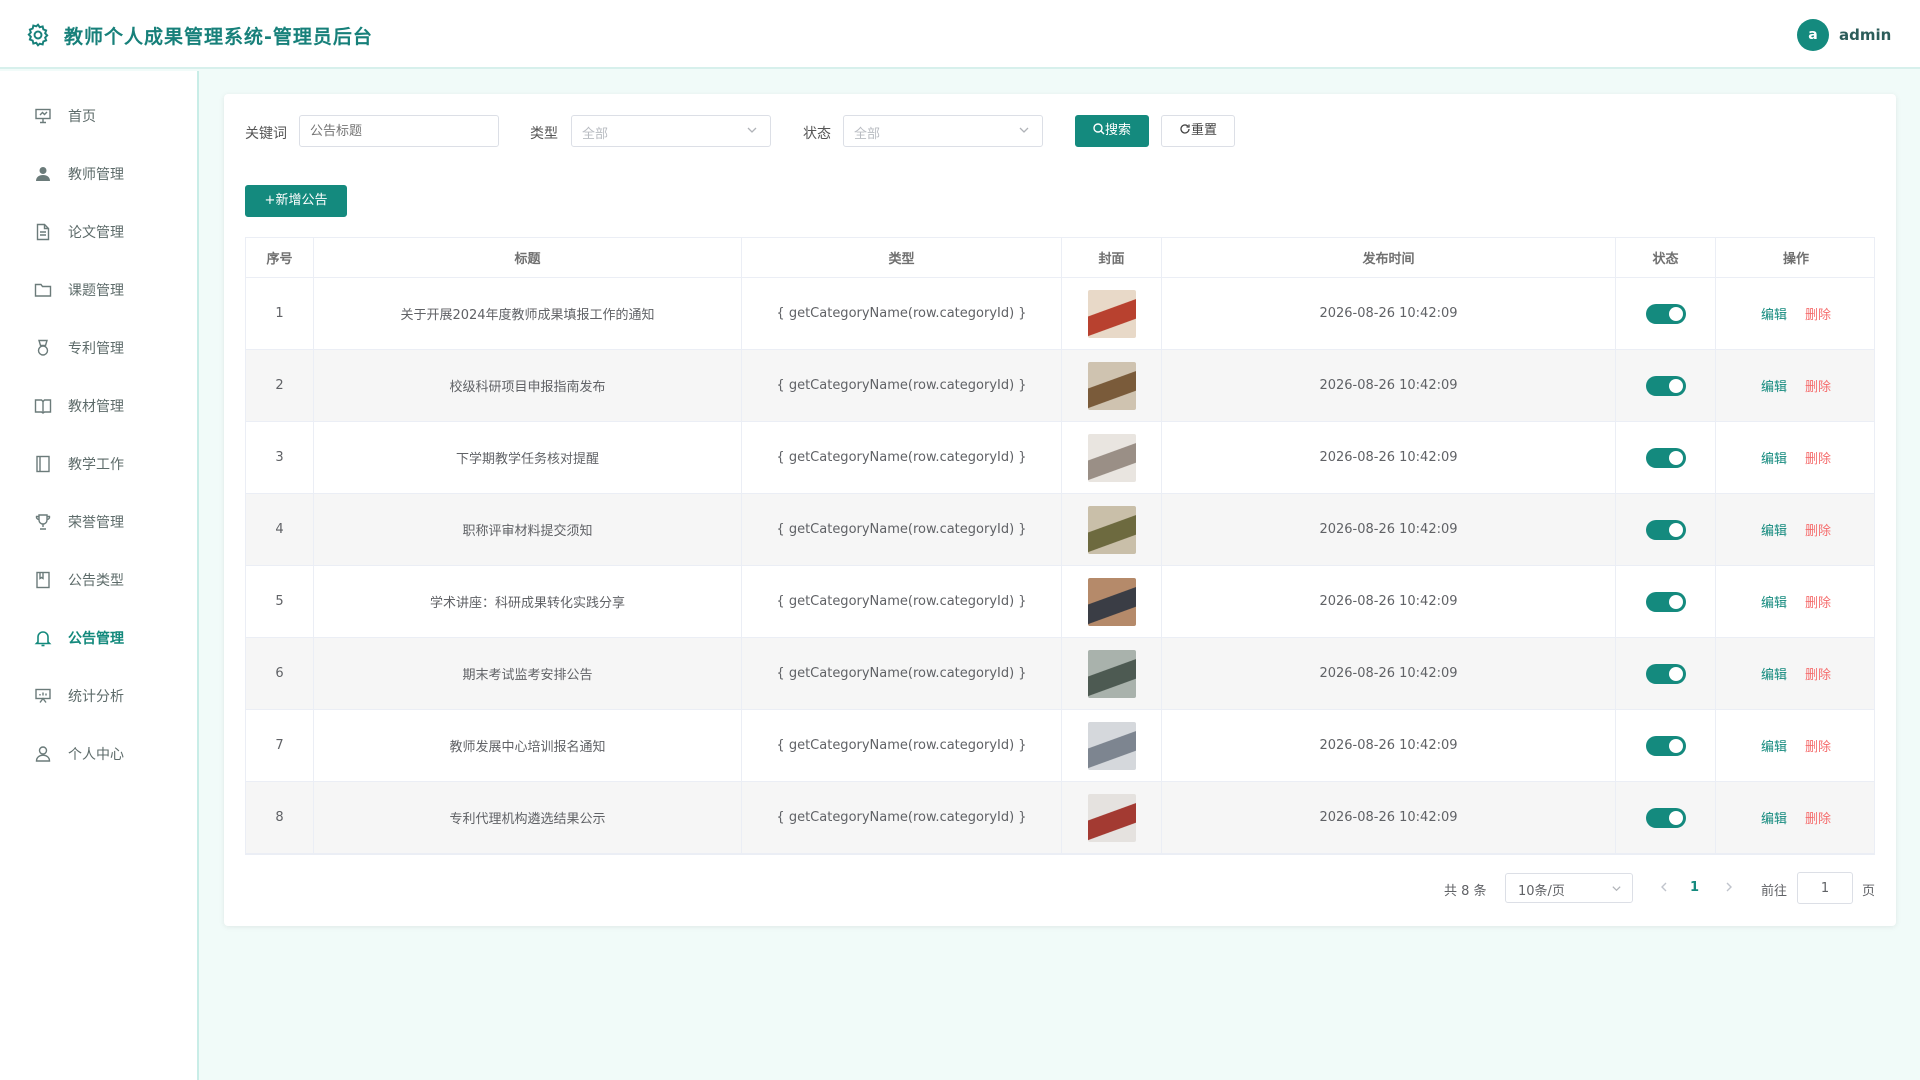 Image resolution: width=1920 pixels, height=1080 pixels. What do you see at coordinates (98, 232) in the screenshot?
I see `sidebar-item-papers: 论文管理` at bounding box center [98, 232].